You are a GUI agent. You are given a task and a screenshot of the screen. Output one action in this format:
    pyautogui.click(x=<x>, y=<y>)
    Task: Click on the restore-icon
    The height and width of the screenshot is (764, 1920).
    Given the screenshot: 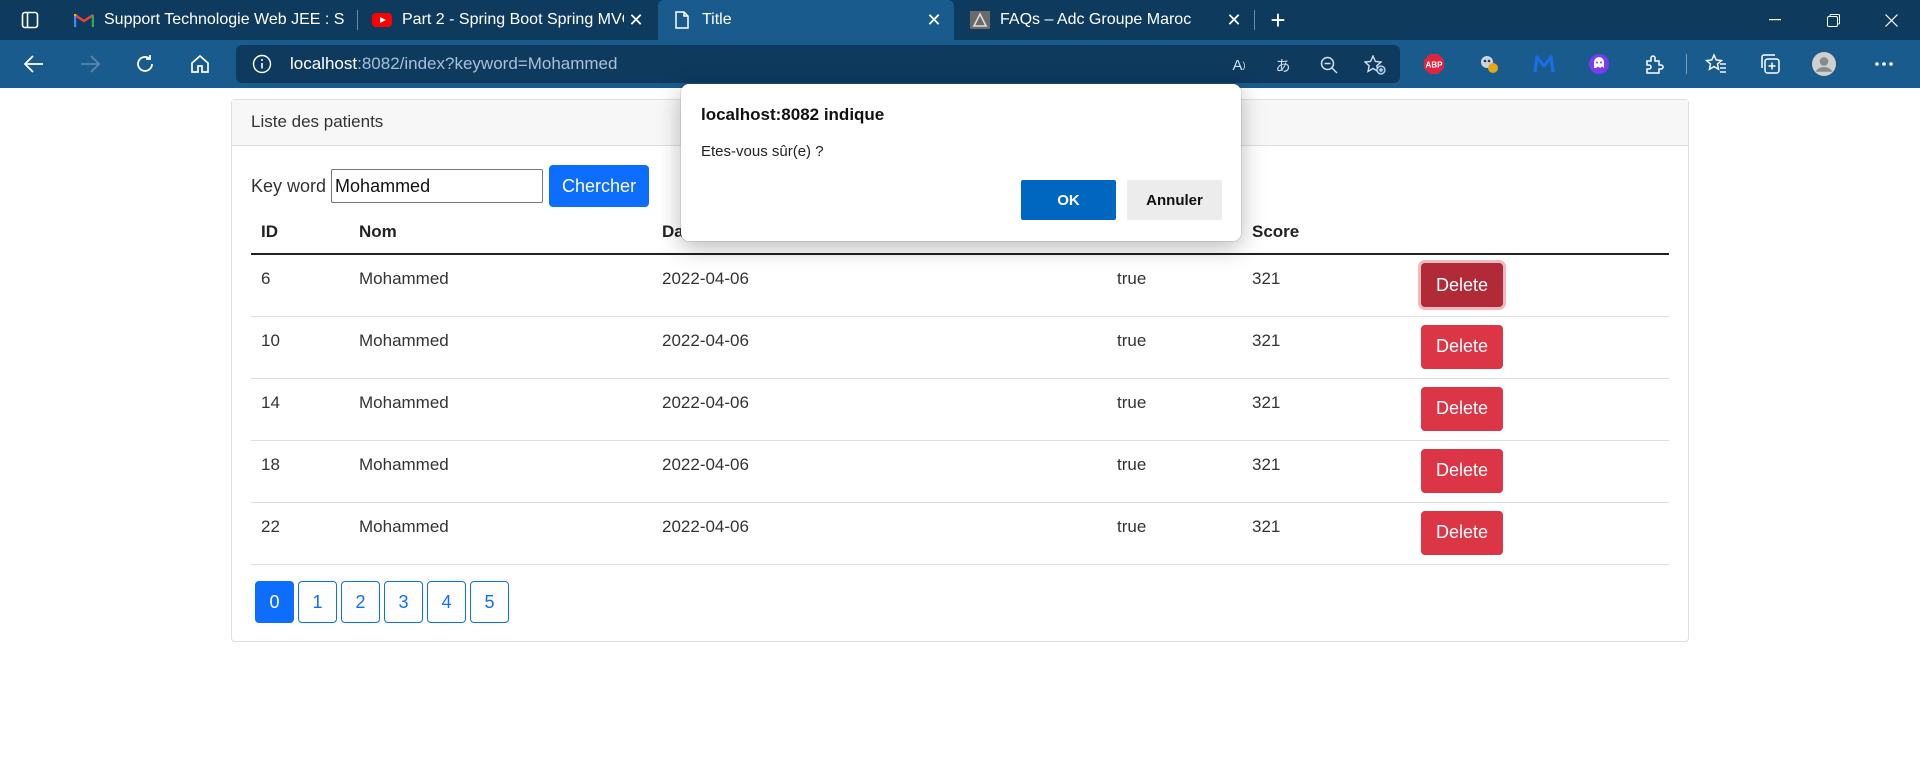 What is the action you would take?
    pyautogui.click(x=1833, y=20)
    